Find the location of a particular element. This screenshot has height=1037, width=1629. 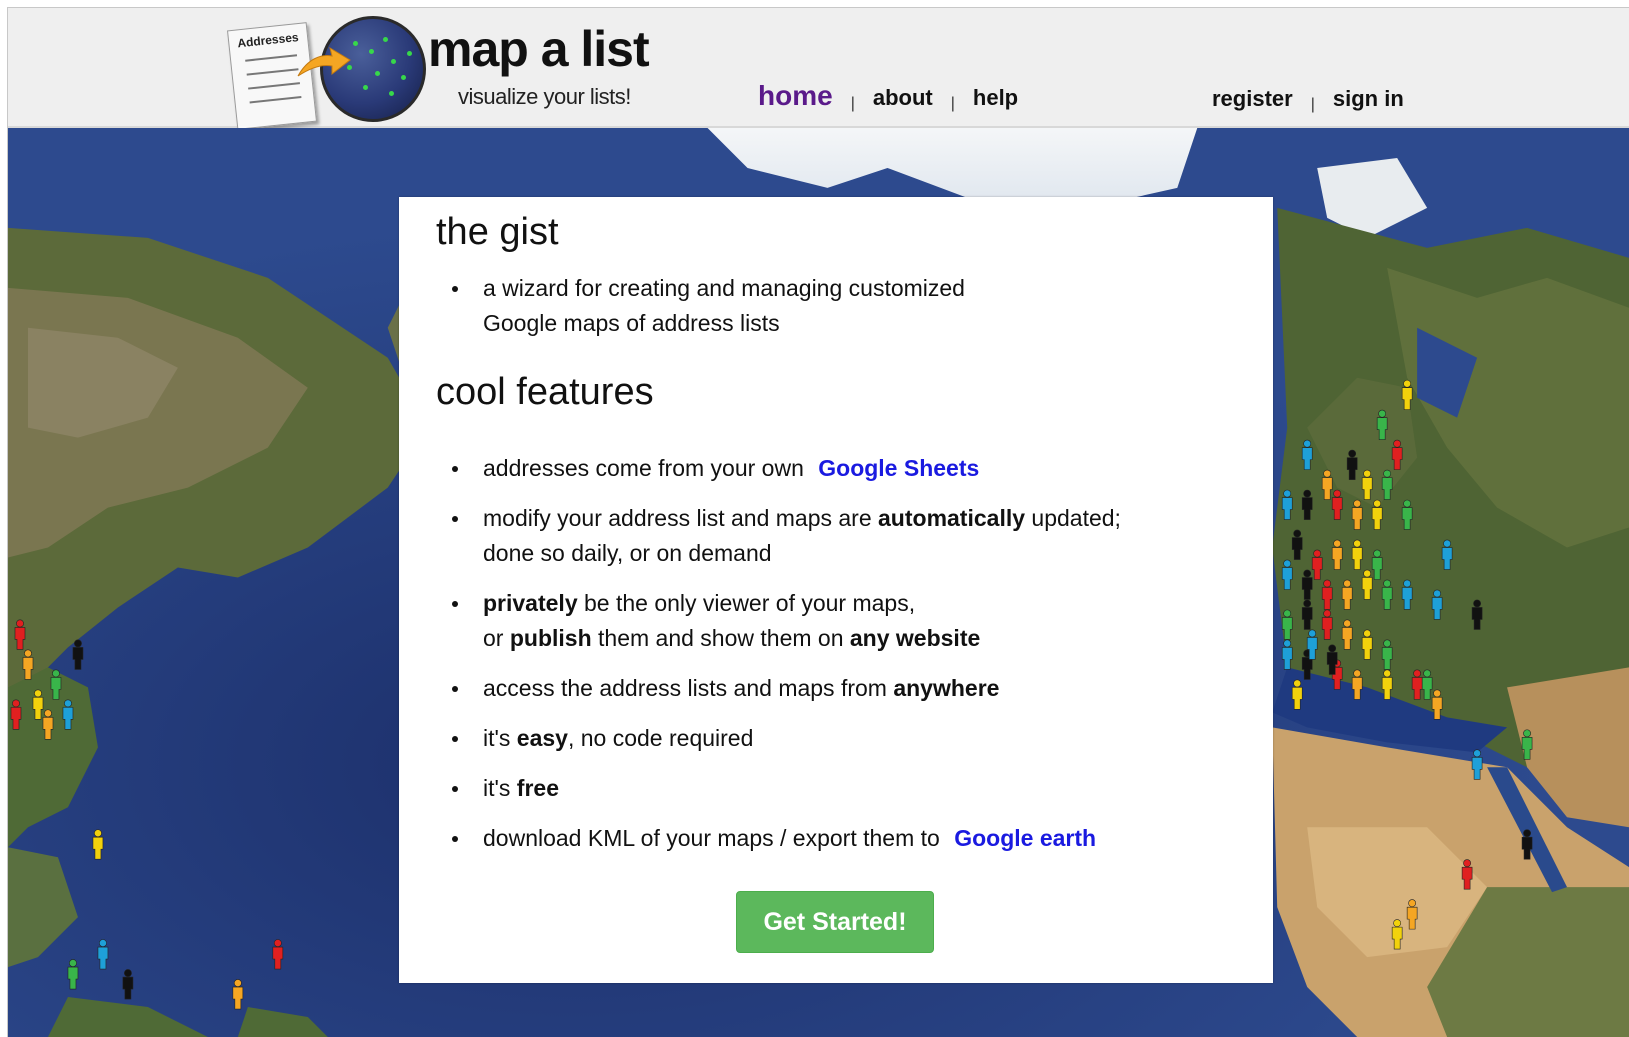

google-sheets-link: Google Sheets is located at coordinates (898, 468).